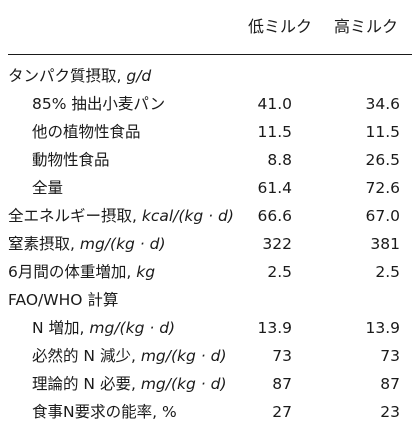 The height and width of the screenshot is (446, 420). I want to click on low-milk-value: 73, so click(282, 356).